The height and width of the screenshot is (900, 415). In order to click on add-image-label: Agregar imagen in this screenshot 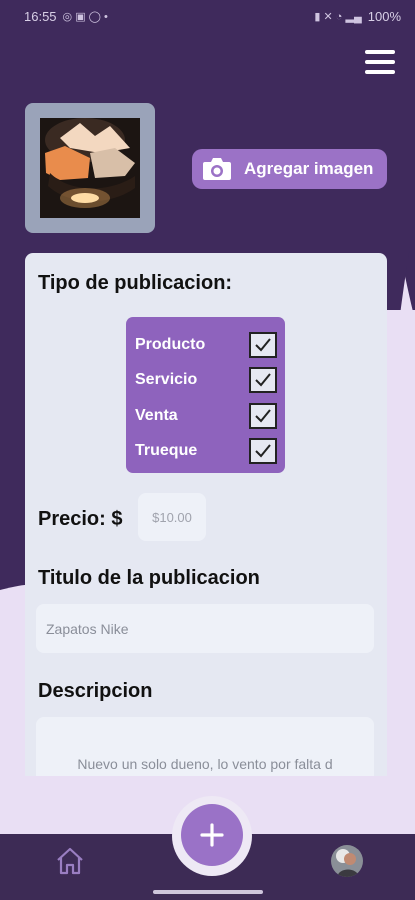, I will do `click(309, 168)`.